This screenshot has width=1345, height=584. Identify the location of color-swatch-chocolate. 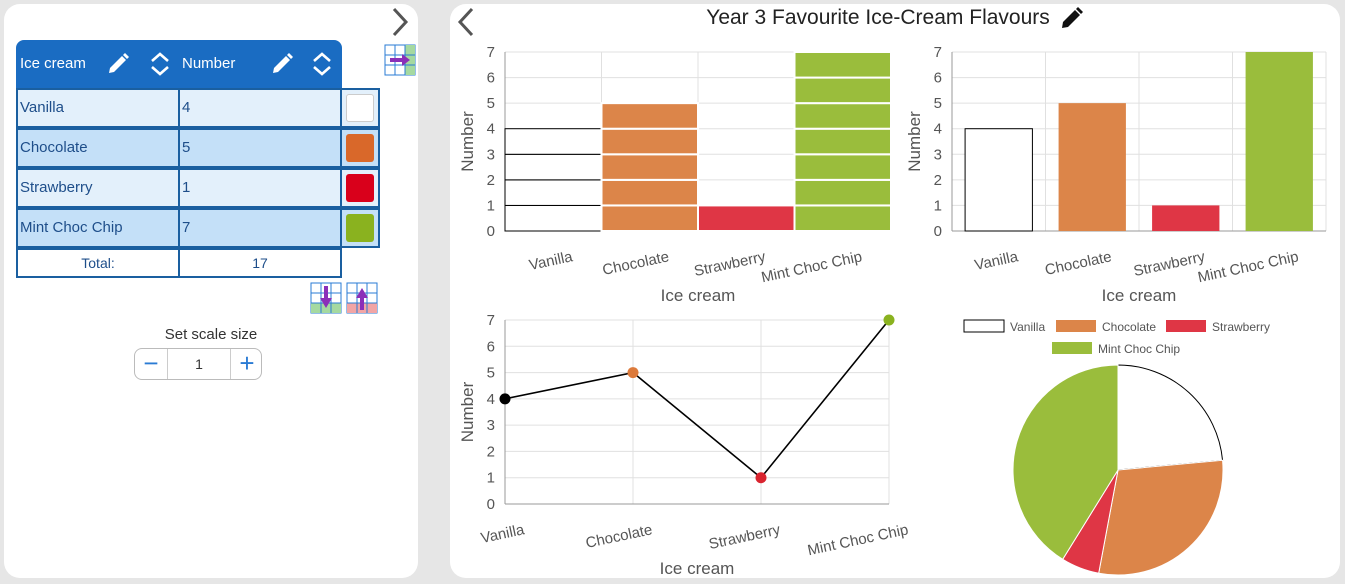
(360, 148).